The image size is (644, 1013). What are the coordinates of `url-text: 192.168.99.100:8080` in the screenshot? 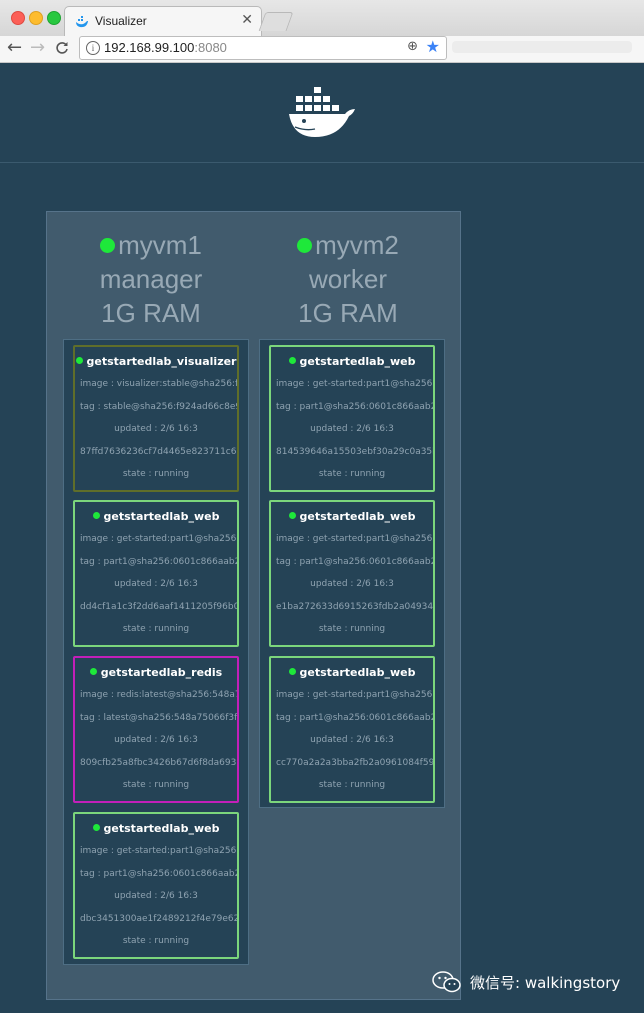 It's located at (165, 47).